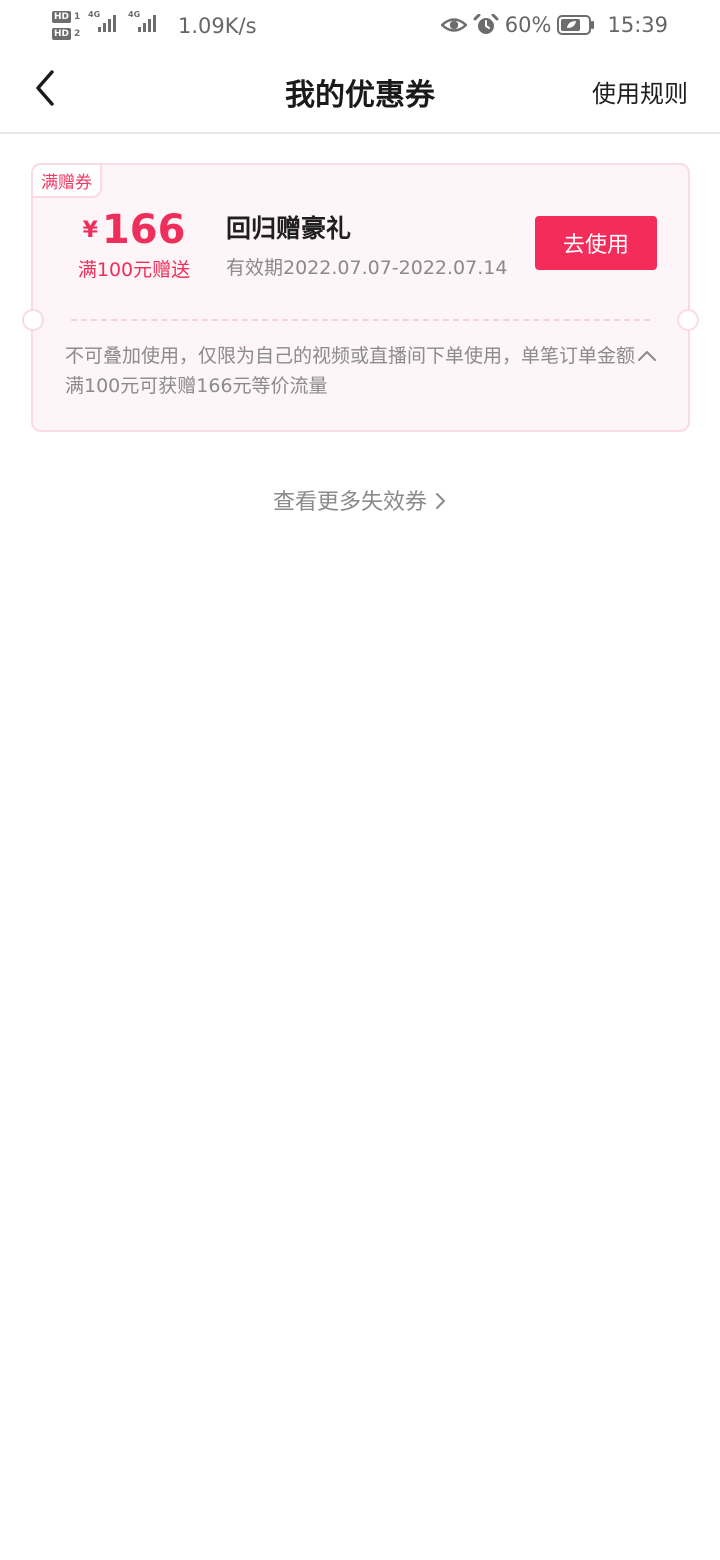 This screenshot has width=720, height=1560. Describe the element at coordinates (360, 93) in the screenshot. I see `app-header: 我的优惠券 使用规则` at that location.